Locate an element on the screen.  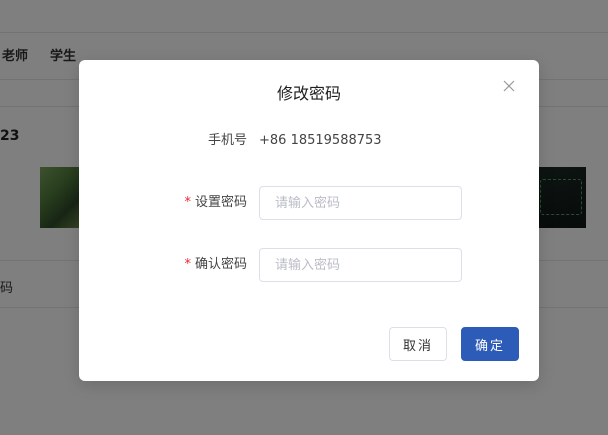
phone-row: 手机号 +86 18519588753 is located at coordinates (309, 141).